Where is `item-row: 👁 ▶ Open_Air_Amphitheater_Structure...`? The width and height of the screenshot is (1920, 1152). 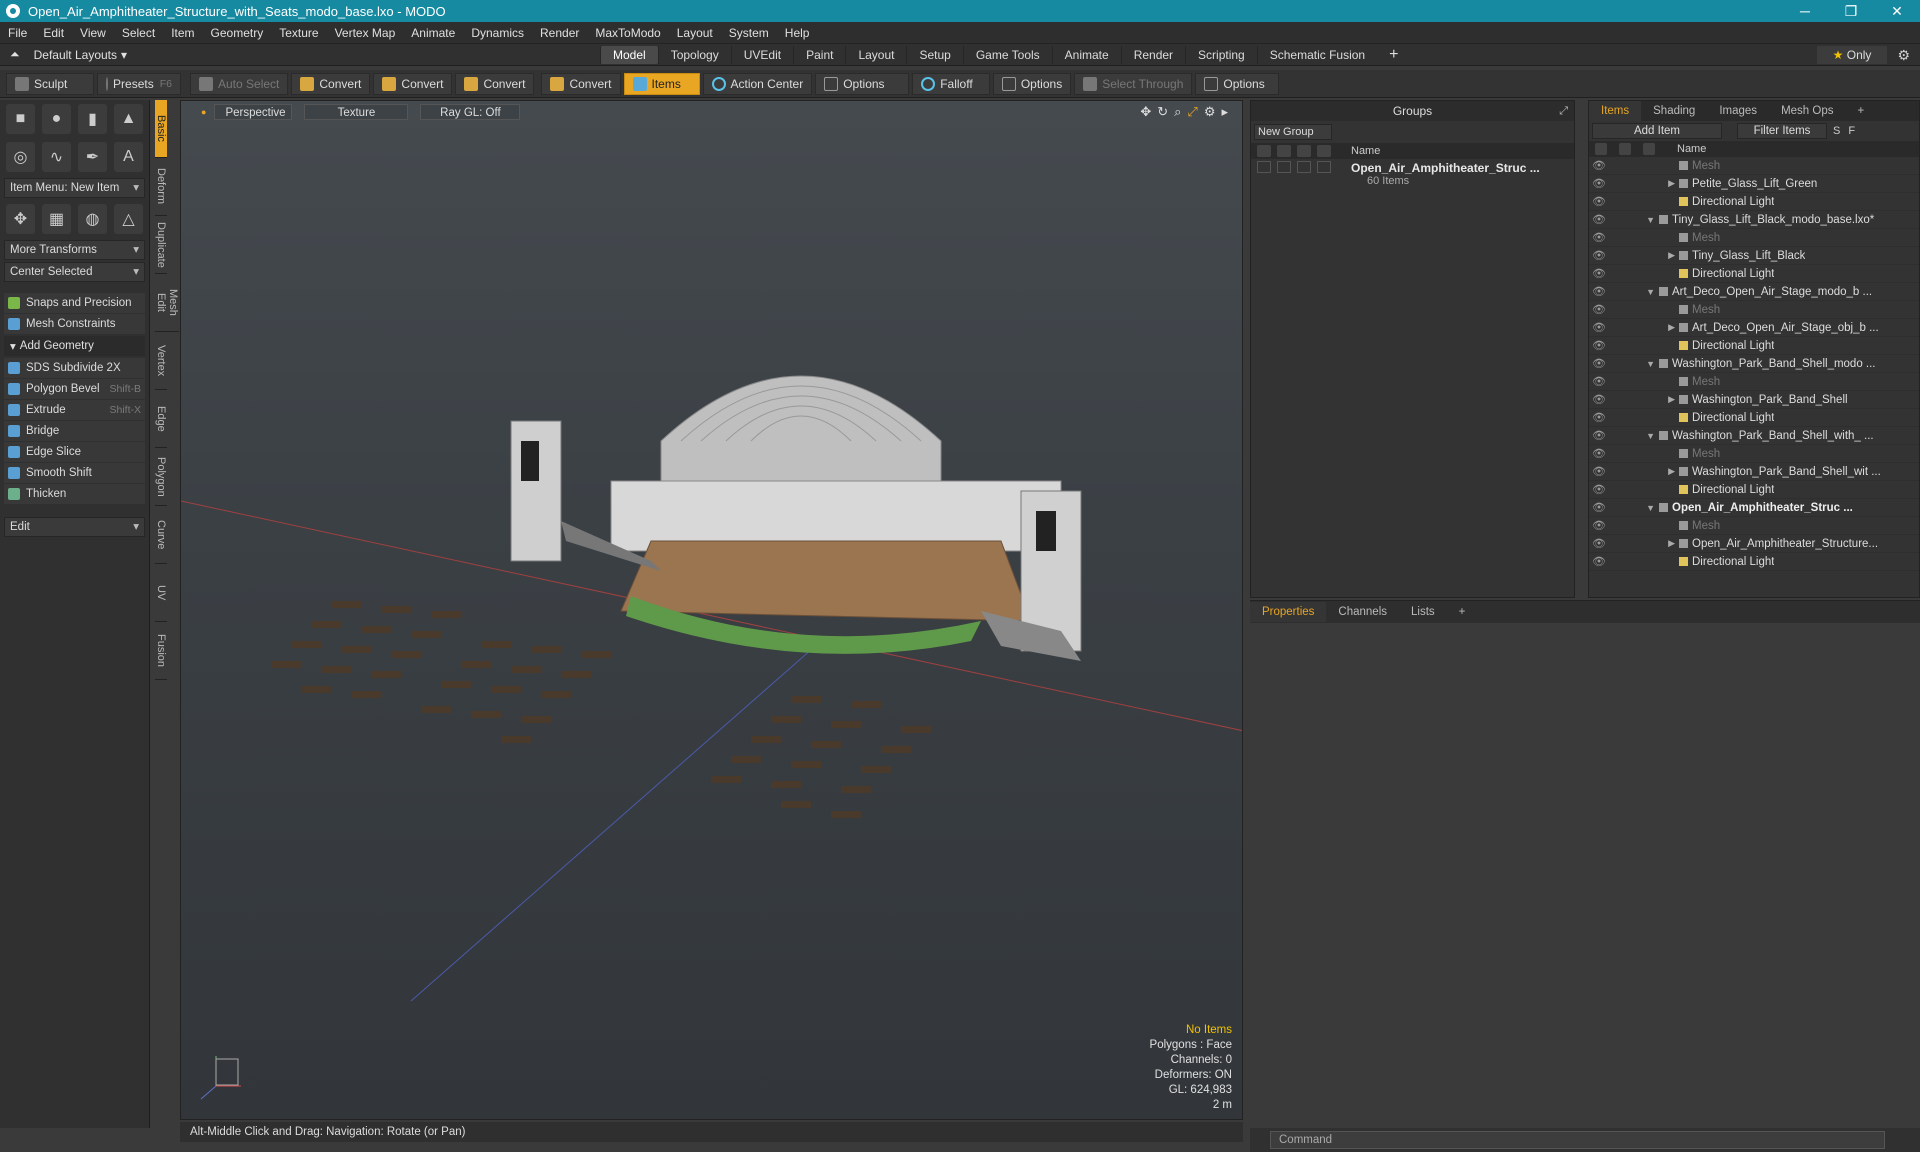
item-row: 👁 ▶ Open_Air_Amphitheater_Structure... is located at coordinates (1754, 544).